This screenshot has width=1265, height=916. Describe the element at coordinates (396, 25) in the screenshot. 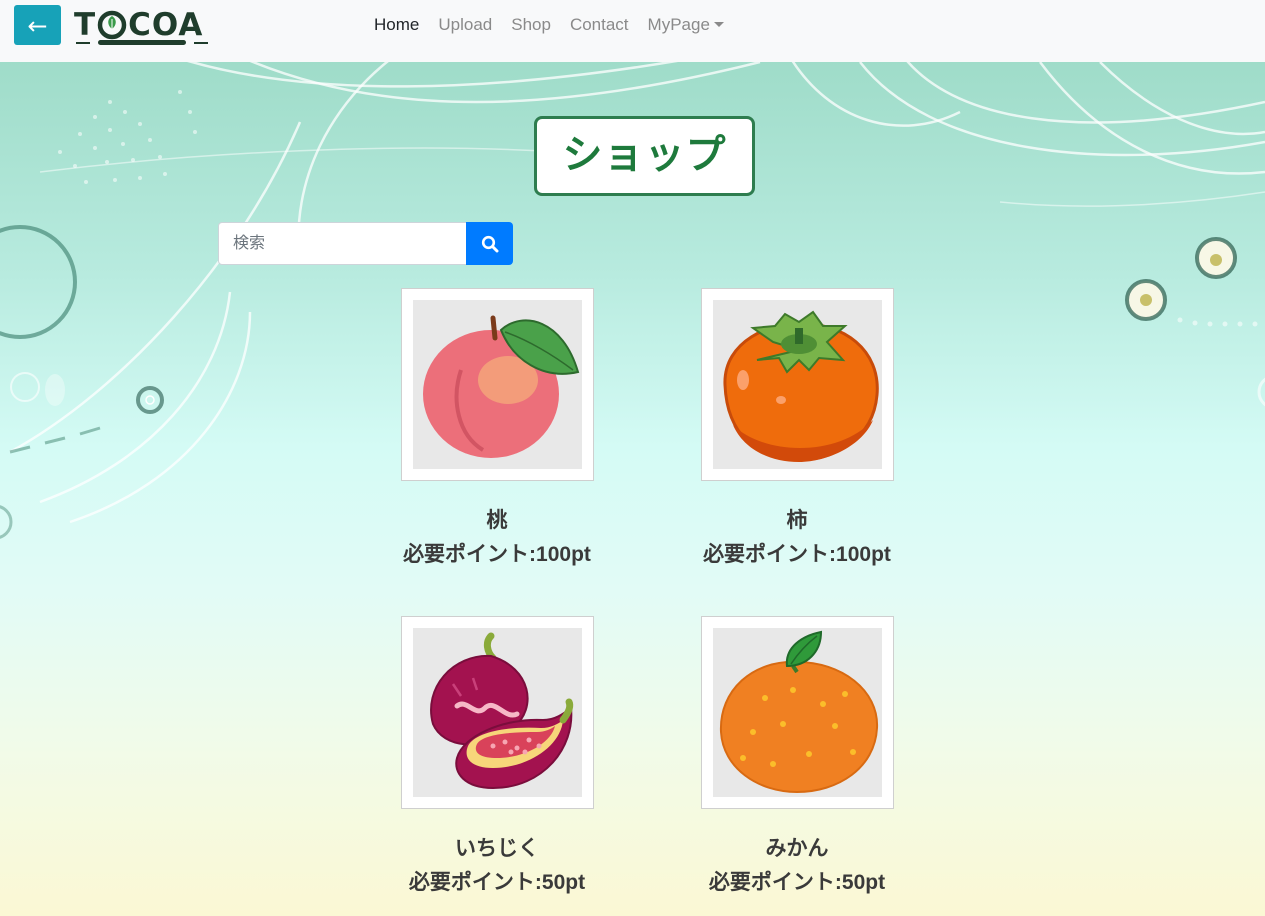

I see `nav-home: Home` at that location.